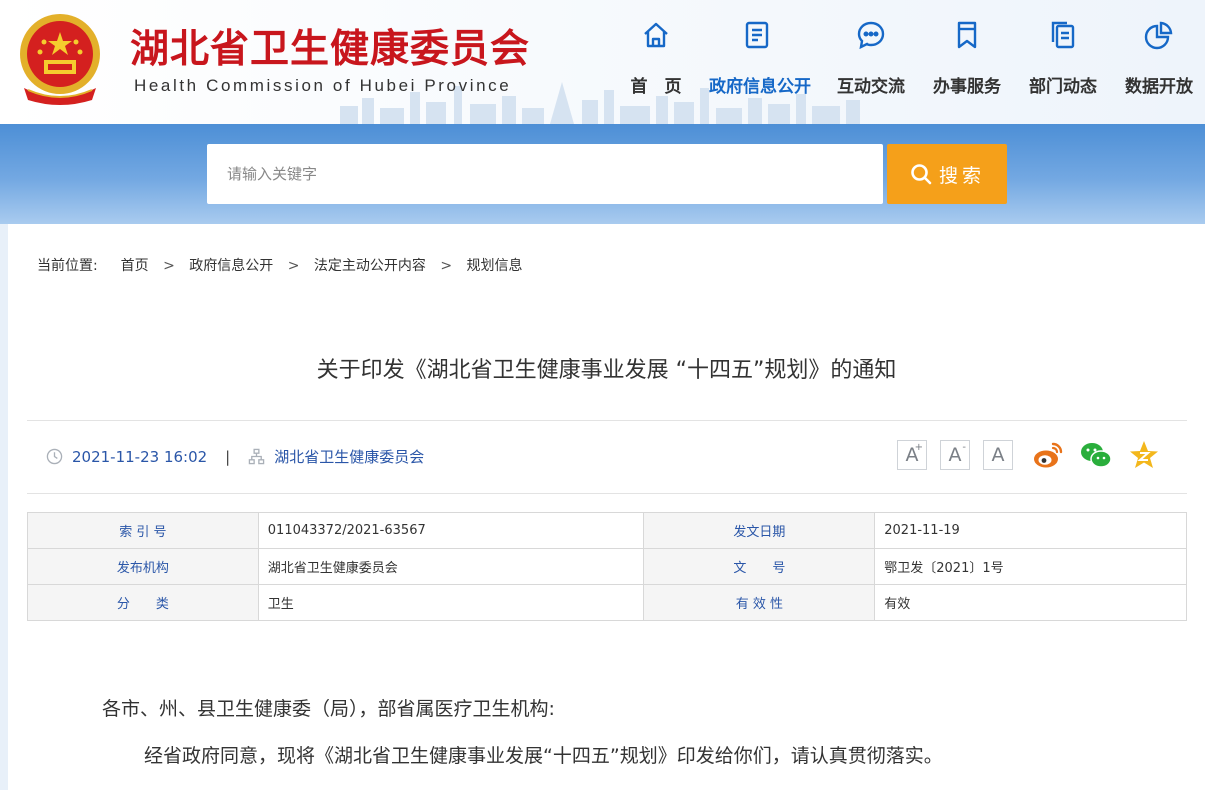 This screenshot has width=1205, height=790. I want to click on breadcrumb-prefix: 当前位置:, so click(67, 266).